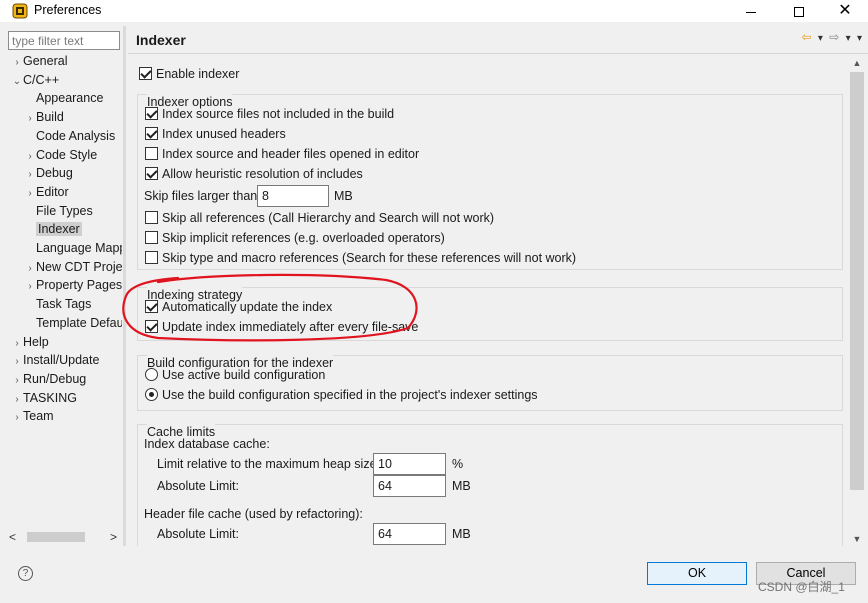  Describe the element at coordinates (409, 486) in the screenshot. I see `absolute-limit-input: 64` at that location.